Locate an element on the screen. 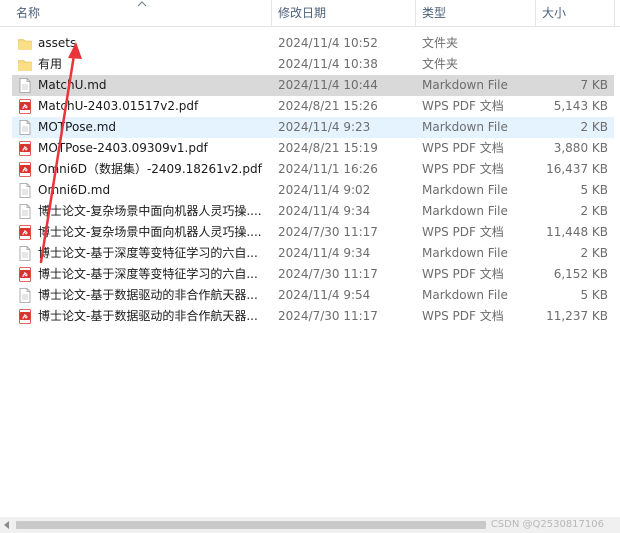 Image resolution: width=620 pixels, height=533 pixels. column-header: 名称 修改日期 类型 大小 is located at coordinates (310, 13).